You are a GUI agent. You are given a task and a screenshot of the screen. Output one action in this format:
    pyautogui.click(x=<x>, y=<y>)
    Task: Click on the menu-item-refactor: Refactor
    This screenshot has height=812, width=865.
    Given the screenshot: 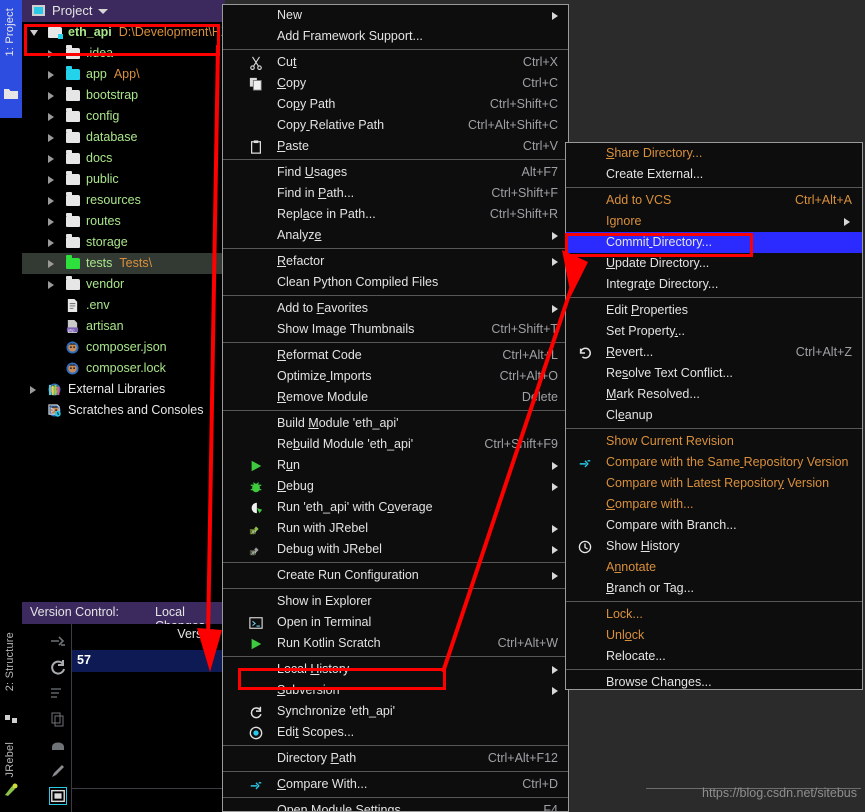 What is the action you would take?
    pyautogui.click(x=395, y=261)
    